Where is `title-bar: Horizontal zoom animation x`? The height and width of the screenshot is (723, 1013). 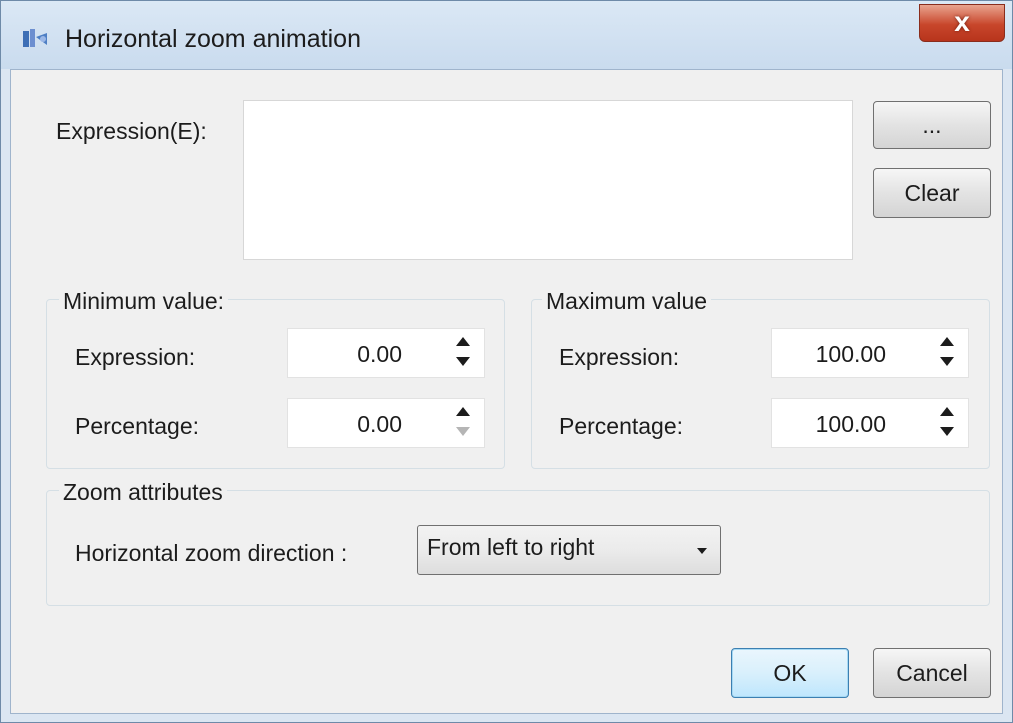 title-bar: Horizontal zoom animation x is located at coordinates (506, 35).